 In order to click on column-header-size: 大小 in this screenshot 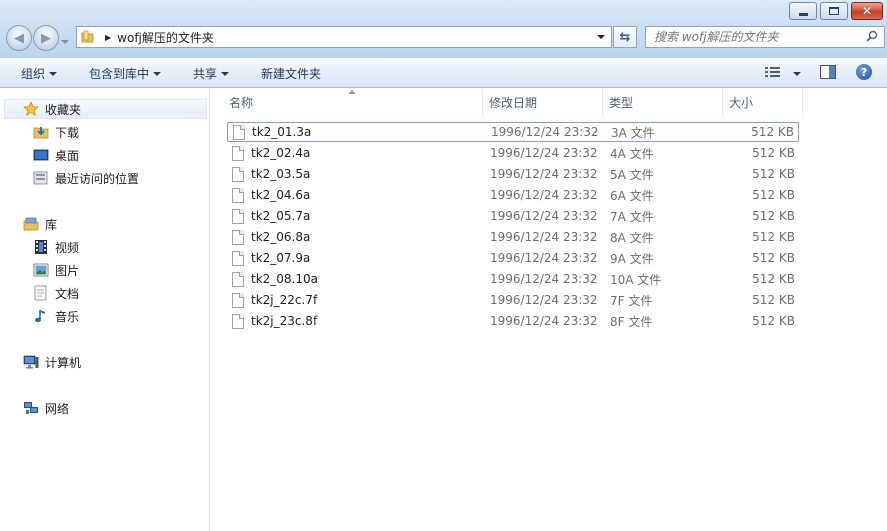, I will do `click(763, 102)`.